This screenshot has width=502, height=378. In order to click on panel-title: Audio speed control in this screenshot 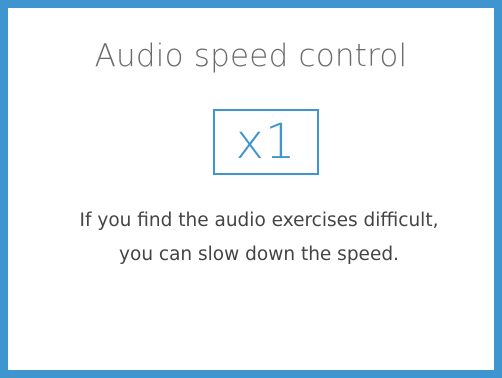, I will do `click(251, 56)`.